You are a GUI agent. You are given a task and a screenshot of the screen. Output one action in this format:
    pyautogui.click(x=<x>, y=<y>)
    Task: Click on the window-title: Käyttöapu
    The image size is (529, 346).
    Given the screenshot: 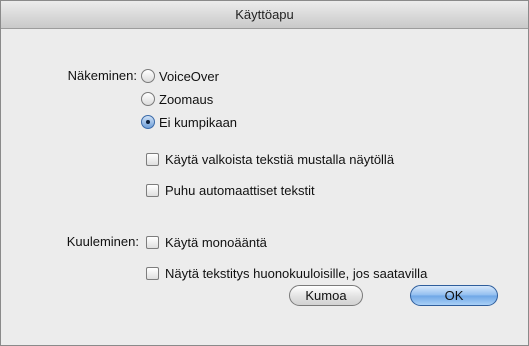 What is the action you would take?
    pyautogui.click(x=264, y=15)
    